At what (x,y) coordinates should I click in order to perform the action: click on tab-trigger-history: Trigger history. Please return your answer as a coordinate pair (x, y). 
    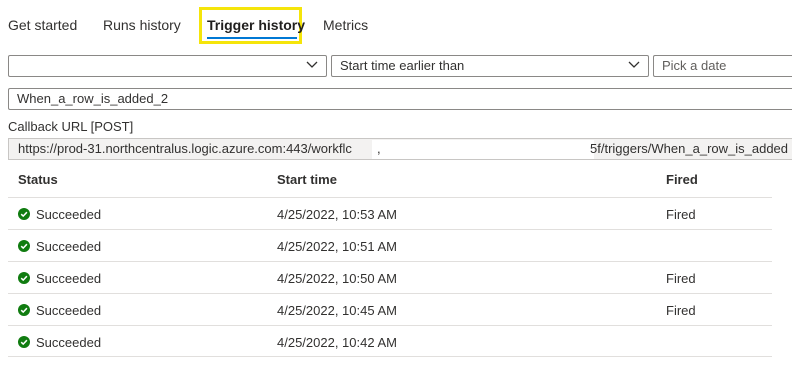
    Looking at the image, I should click on (256, 25).